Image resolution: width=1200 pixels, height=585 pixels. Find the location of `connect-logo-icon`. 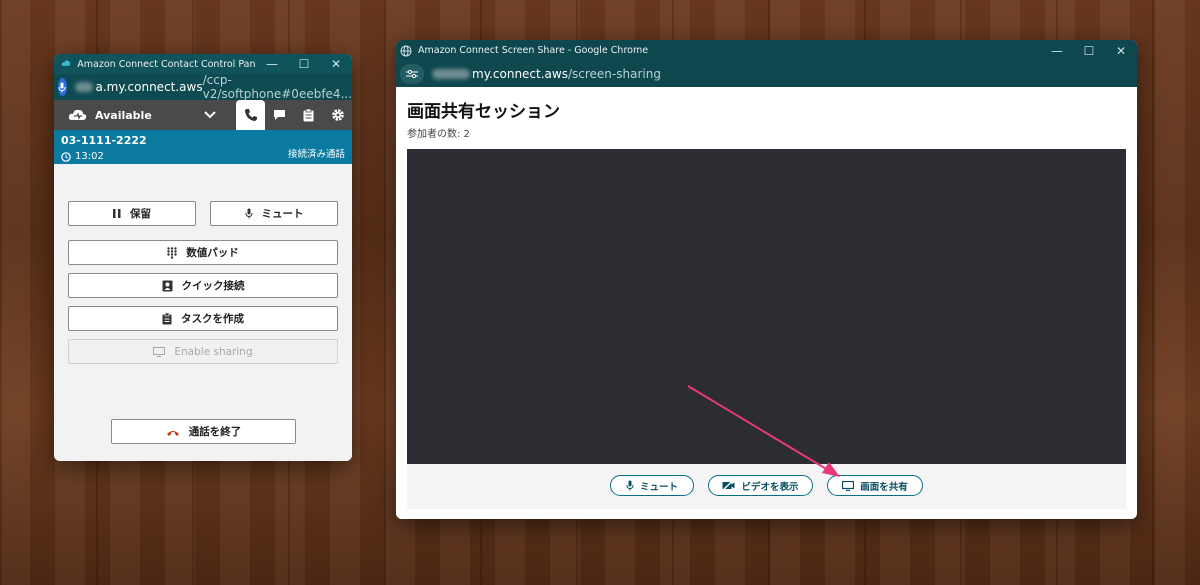

connect-logo-icon is located at coordinates (66, 63).